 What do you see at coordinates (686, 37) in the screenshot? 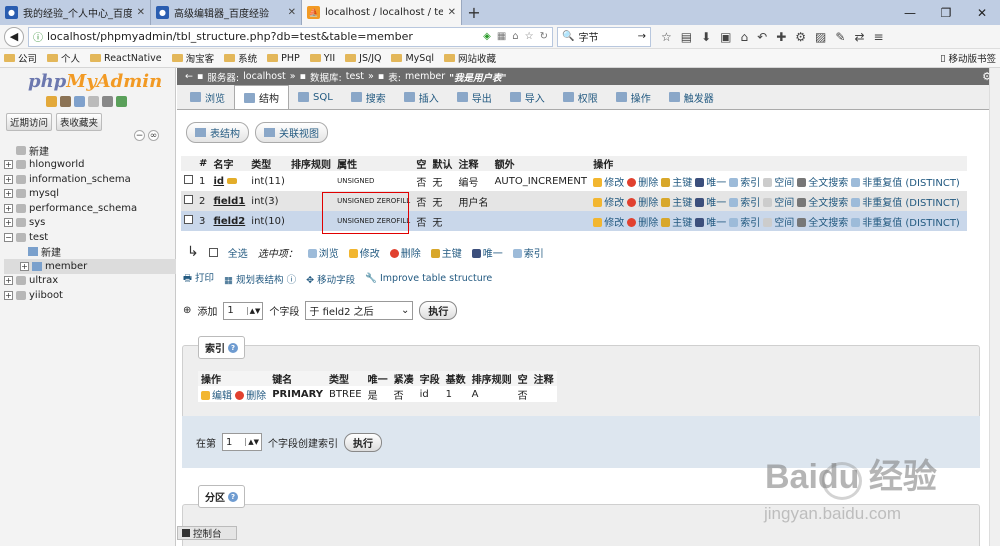
I see `clipboard-icon: ▤` at bounding box center [686, 37].